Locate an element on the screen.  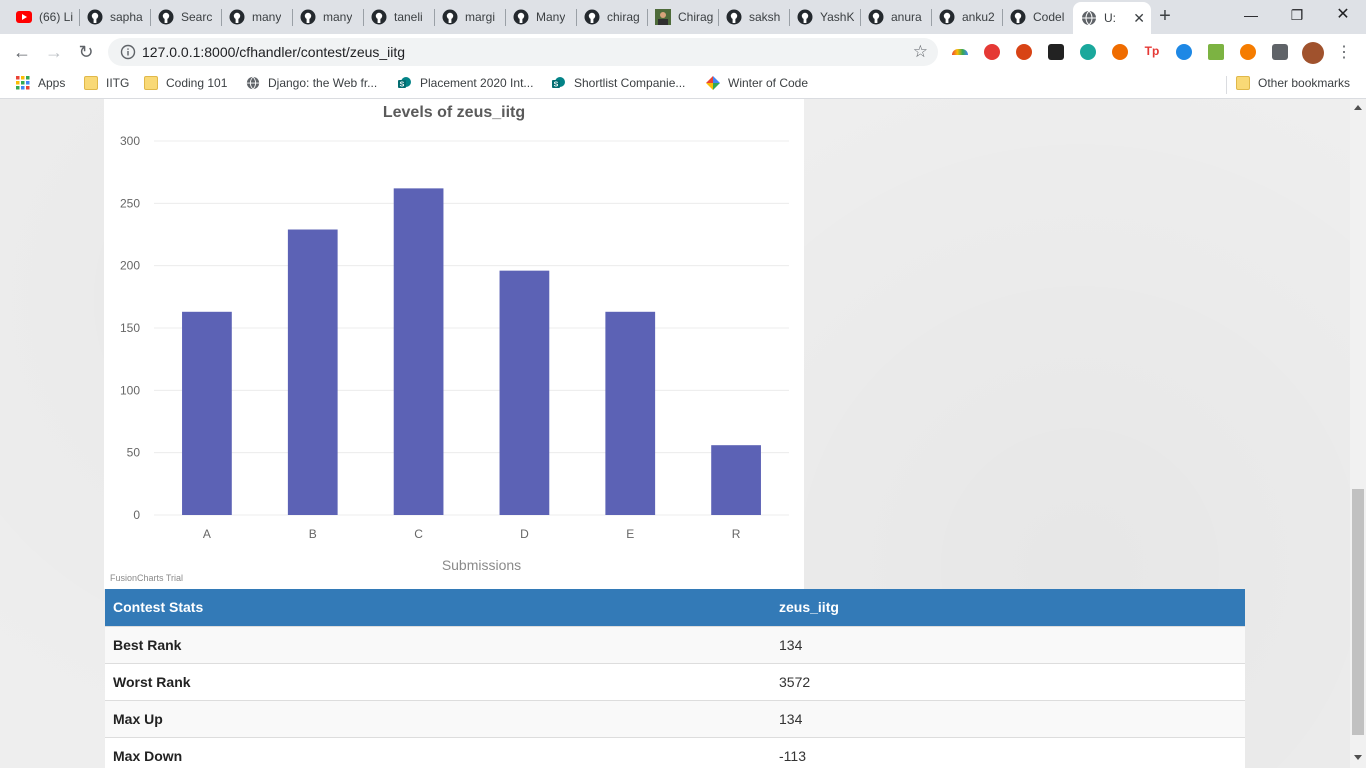
globe-icon is located at coordinates (1089, 18).